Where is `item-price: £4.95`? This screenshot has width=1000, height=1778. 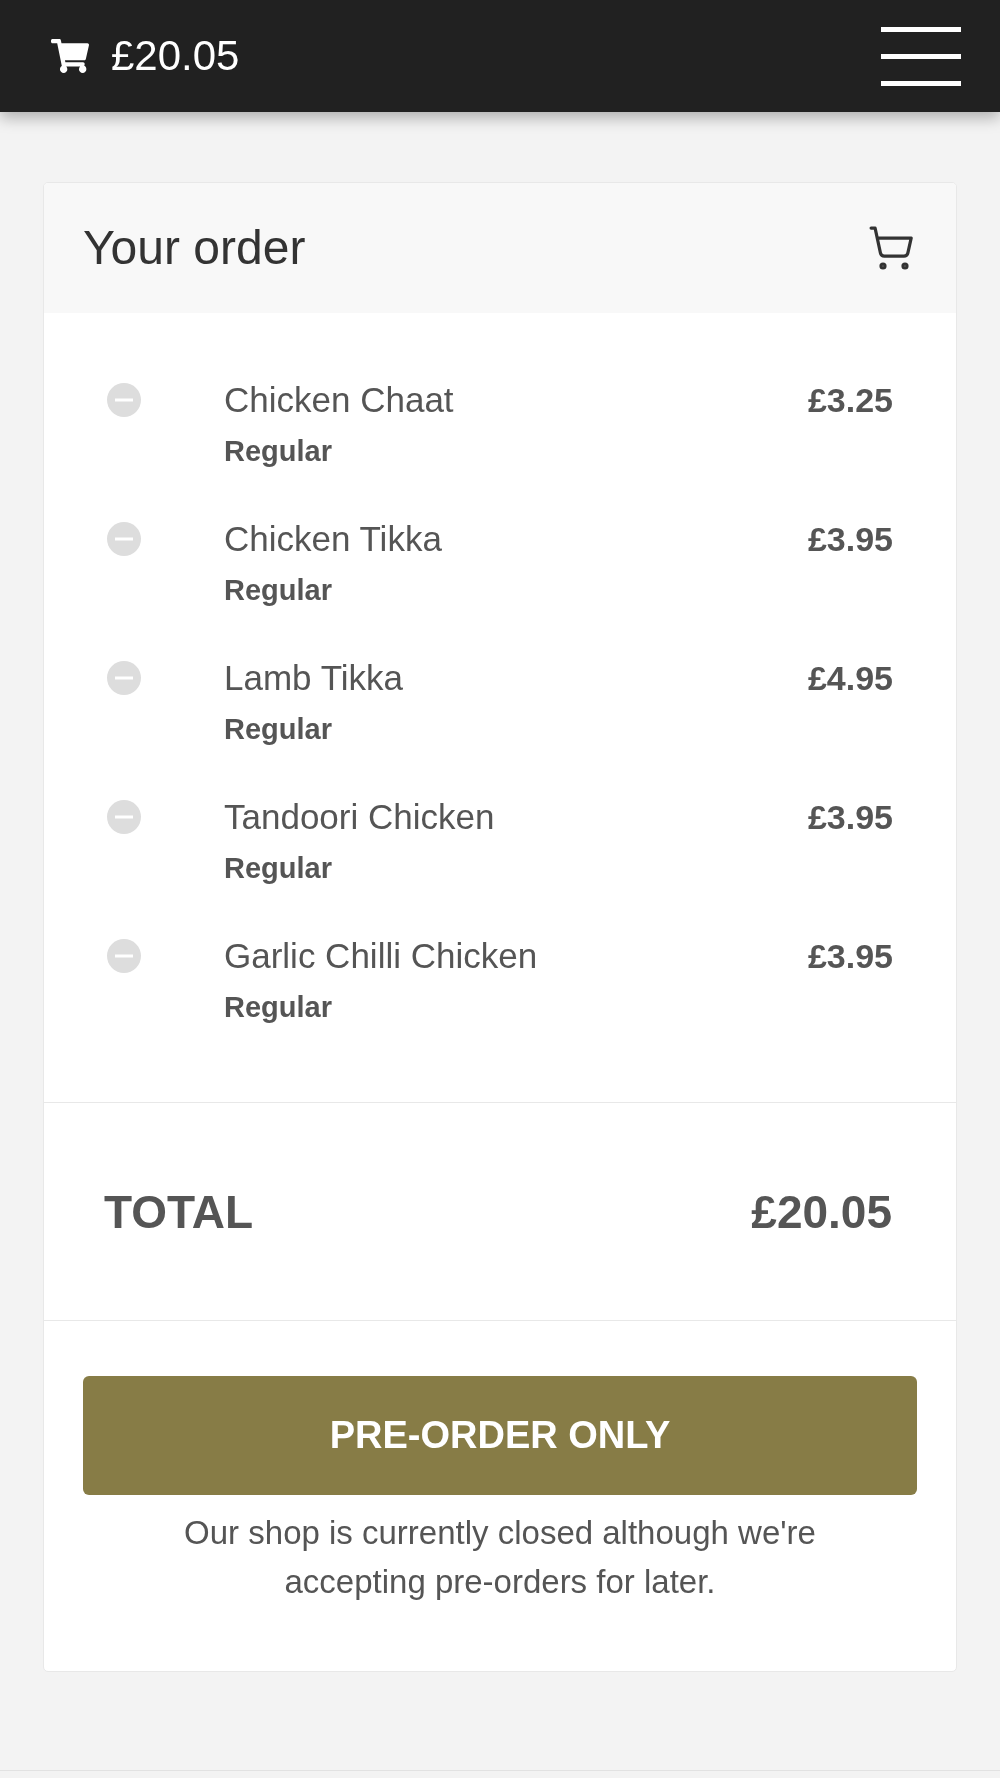
item-price: £4.95 is located at coordinates (850, 678).